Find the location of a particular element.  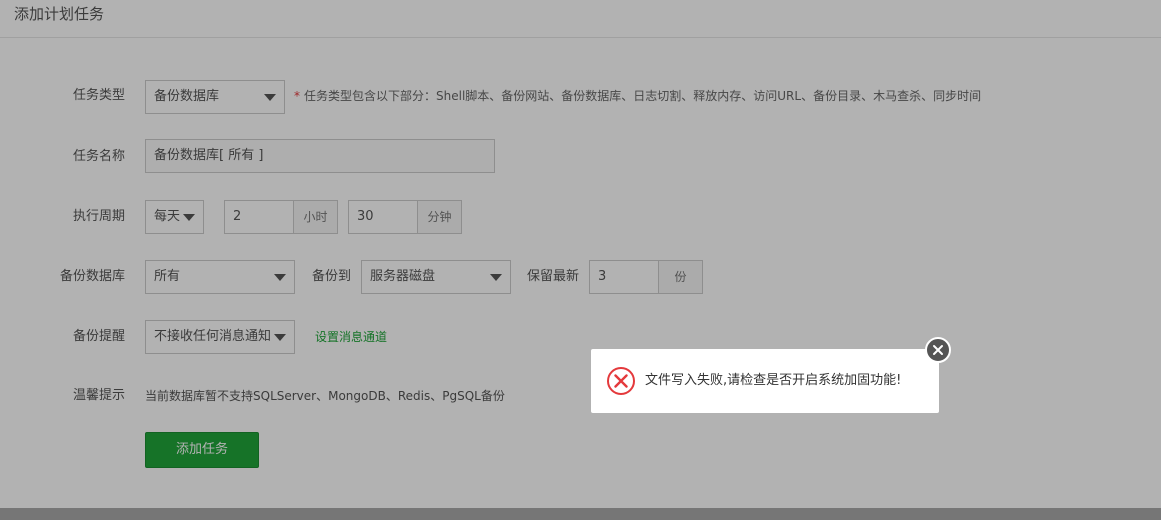

close-icon is located at coordinates (938, 350).